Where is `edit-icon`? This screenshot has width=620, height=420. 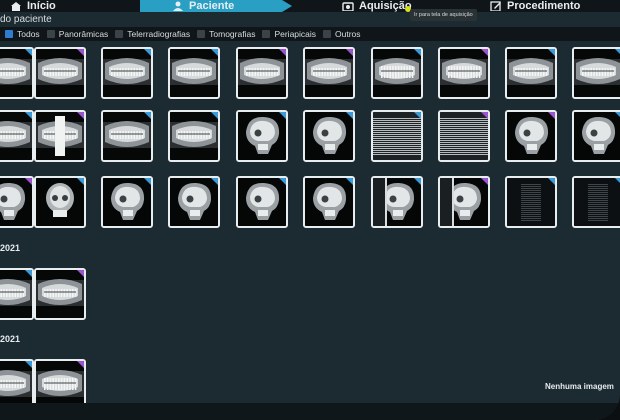 edit-icon is located at coordinates (496, 6).